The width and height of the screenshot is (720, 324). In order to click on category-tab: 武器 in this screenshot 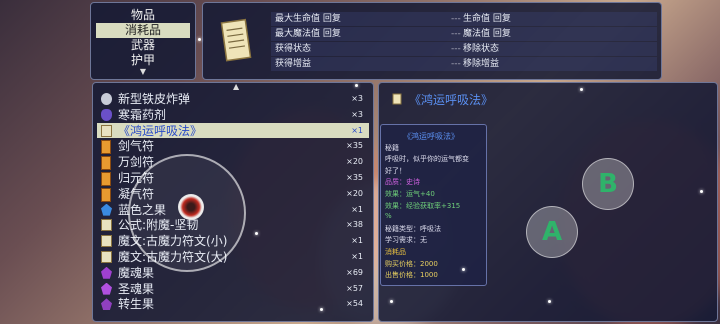, I will do `click(143, 45)`.